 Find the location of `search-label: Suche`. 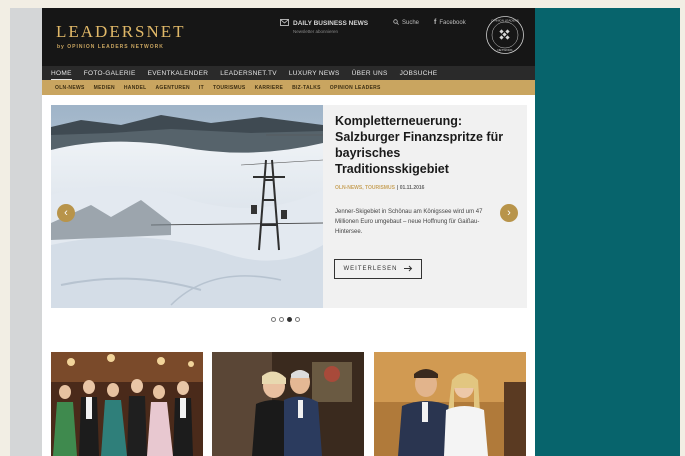

search-label: Suche is located at coordinates (411, 23).